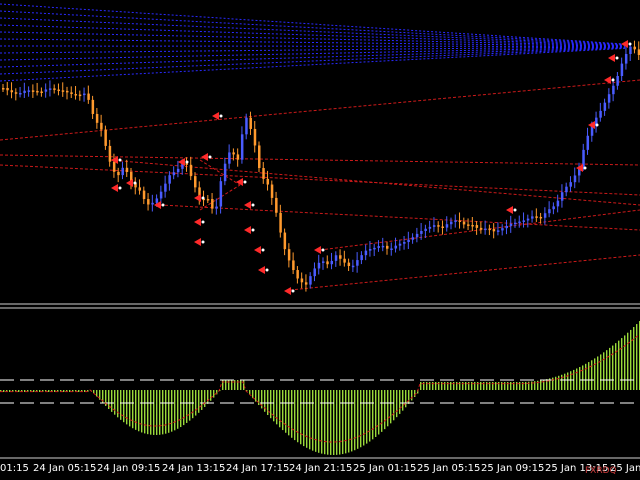 This screenshot has width=640, height=480. Describe the element at coordinates (601, 471) in the screenshot. I see `watermark-logo: FXRDQ` at that location.